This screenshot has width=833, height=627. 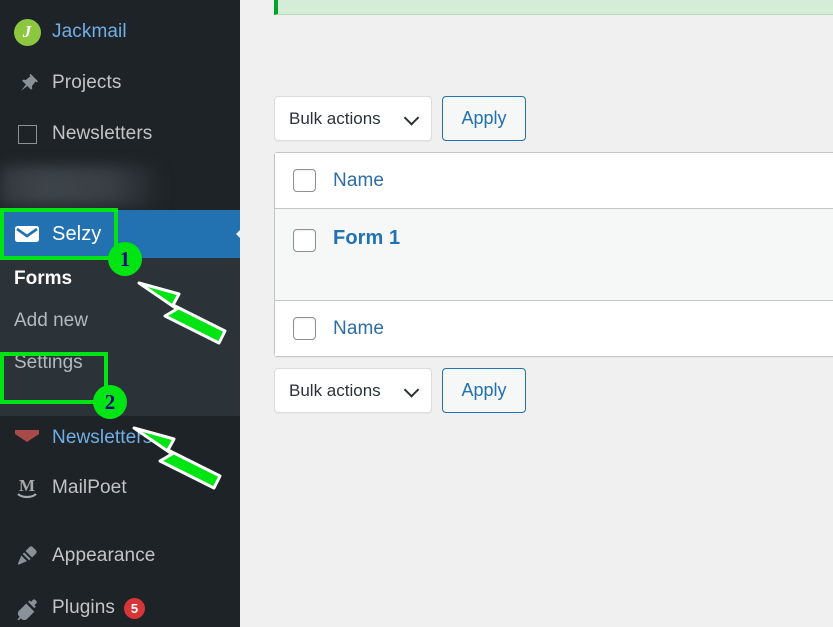 I want to click on select-all-cell-top, so click(x=304, y=180).